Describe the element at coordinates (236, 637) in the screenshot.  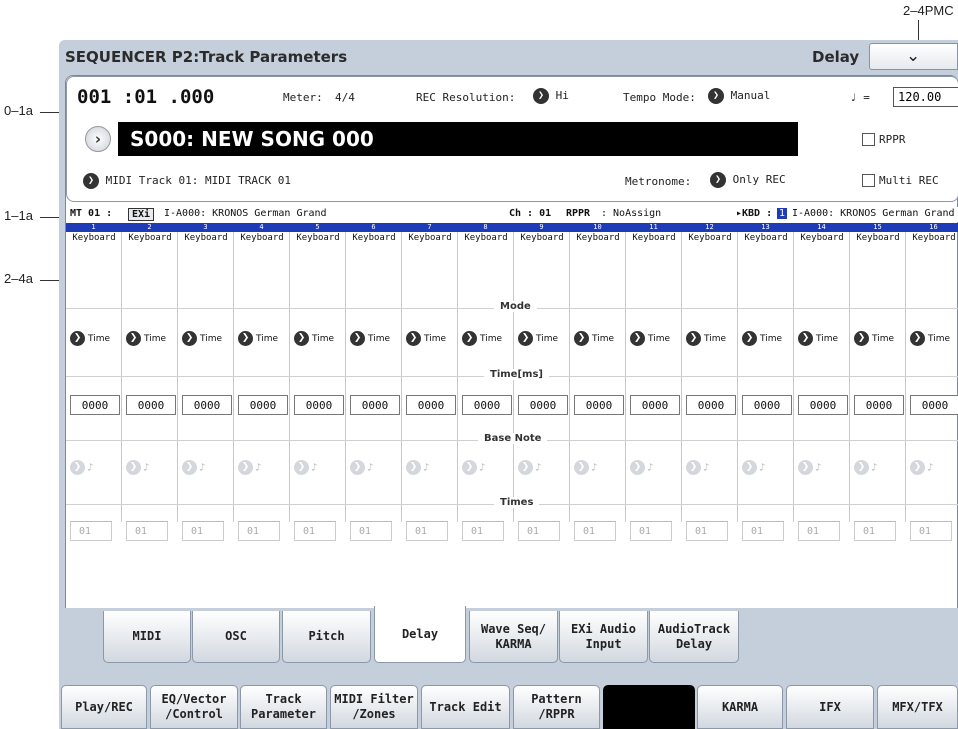
I see `sub-tab-osc: OSC` at that location.